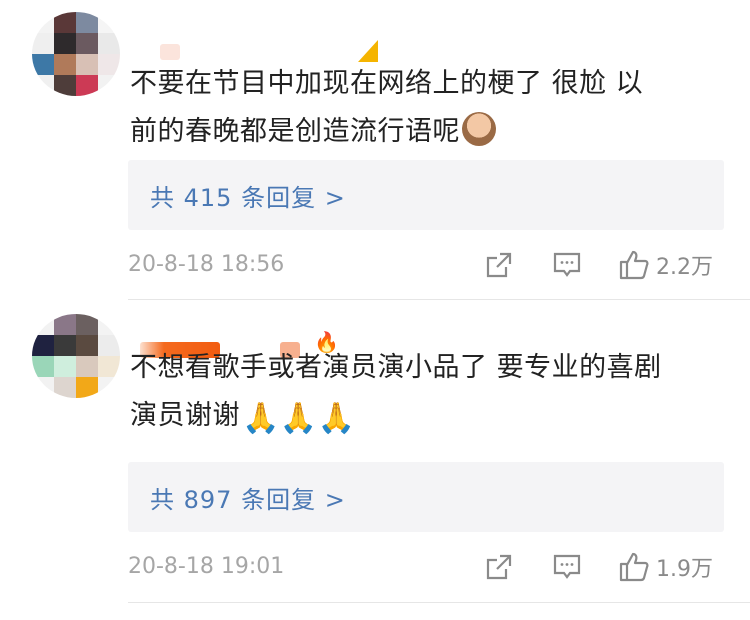 The image size is (750, 620). Describe the element at coordinates (170, 52) in the screenshot. I see `username` at that location.